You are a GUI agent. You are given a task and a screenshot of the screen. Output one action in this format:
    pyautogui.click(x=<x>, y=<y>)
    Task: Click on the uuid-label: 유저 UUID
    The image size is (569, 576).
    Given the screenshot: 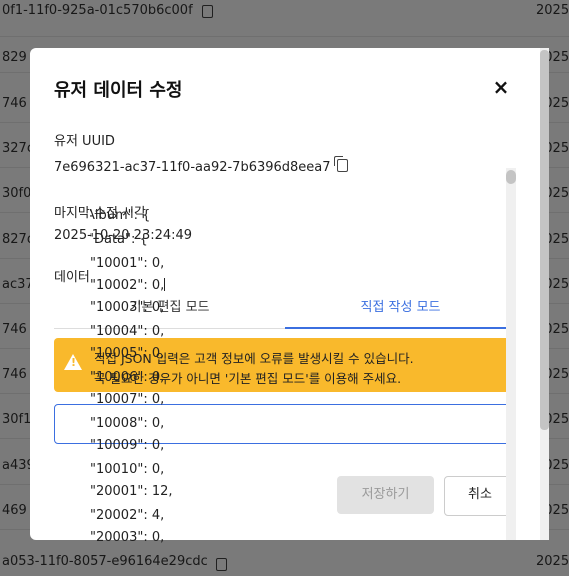 What is the action you would take?
    pyautogui.click(x=84, y=141)
    